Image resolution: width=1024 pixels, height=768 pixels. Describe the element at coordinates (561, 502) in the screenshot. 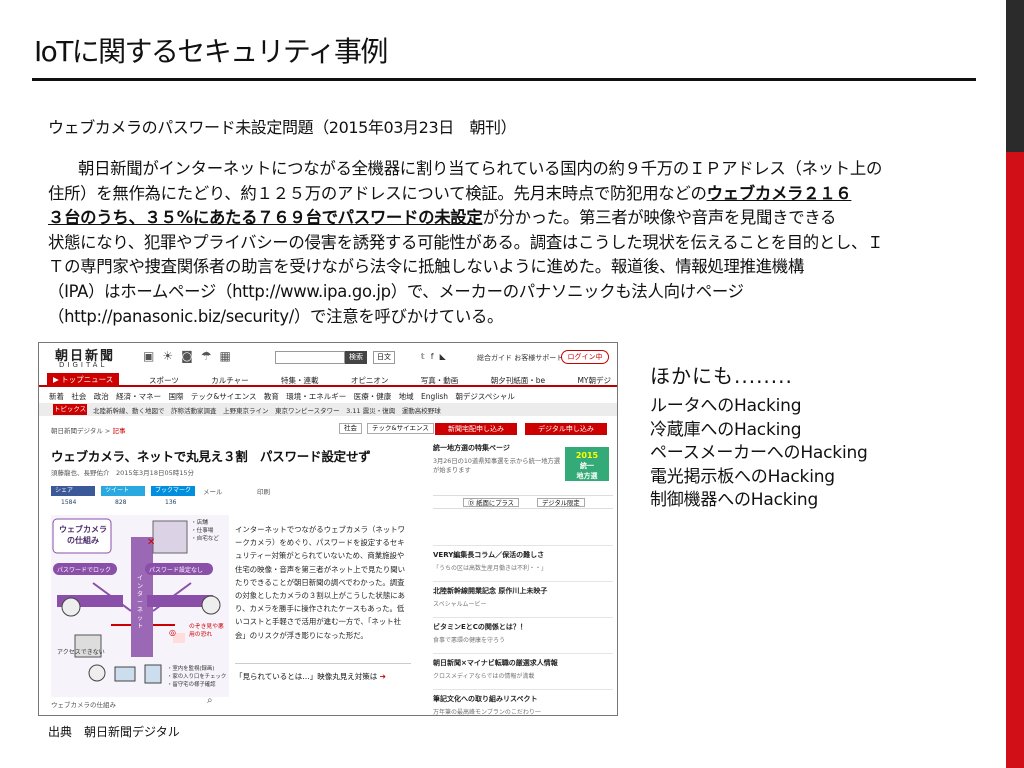

I see `rc-button-digital: デジタル限定` at that location.